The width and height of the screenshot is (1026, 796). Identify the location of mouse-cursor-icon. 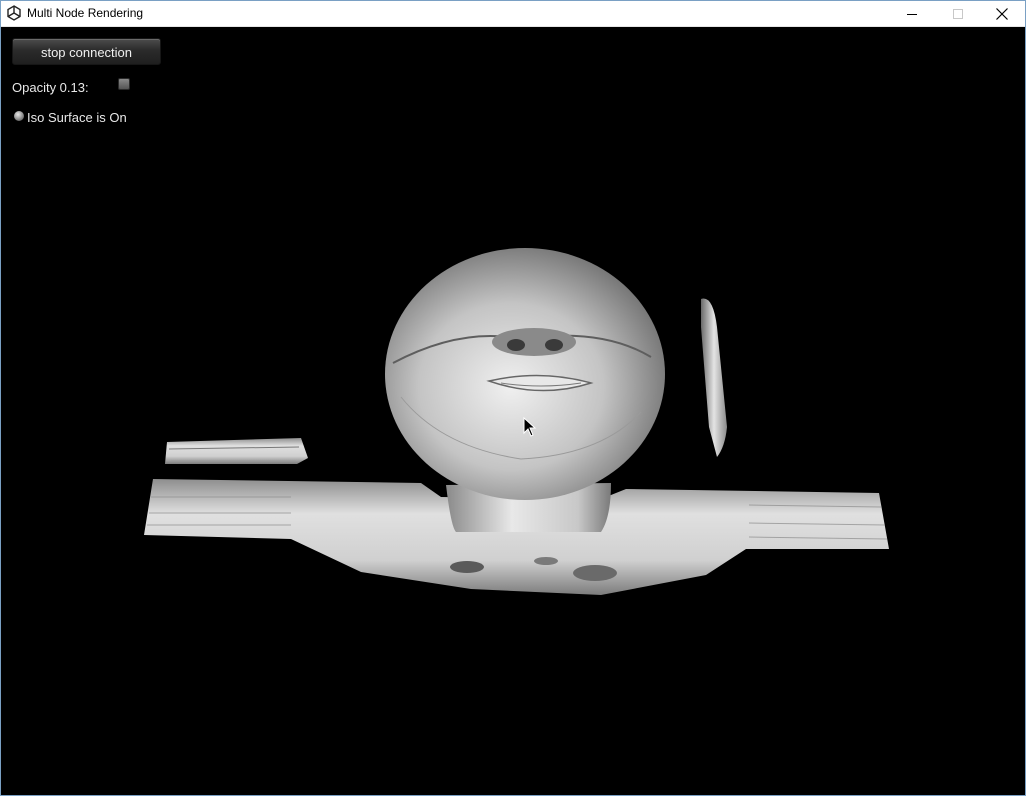
(530, 427).